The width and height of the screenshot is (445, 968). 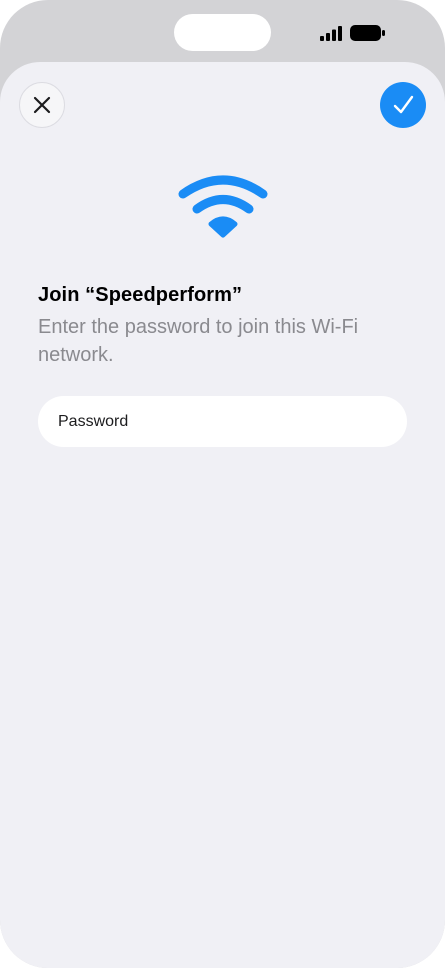 I want to click on status-bar, so click(x=222, y=31).